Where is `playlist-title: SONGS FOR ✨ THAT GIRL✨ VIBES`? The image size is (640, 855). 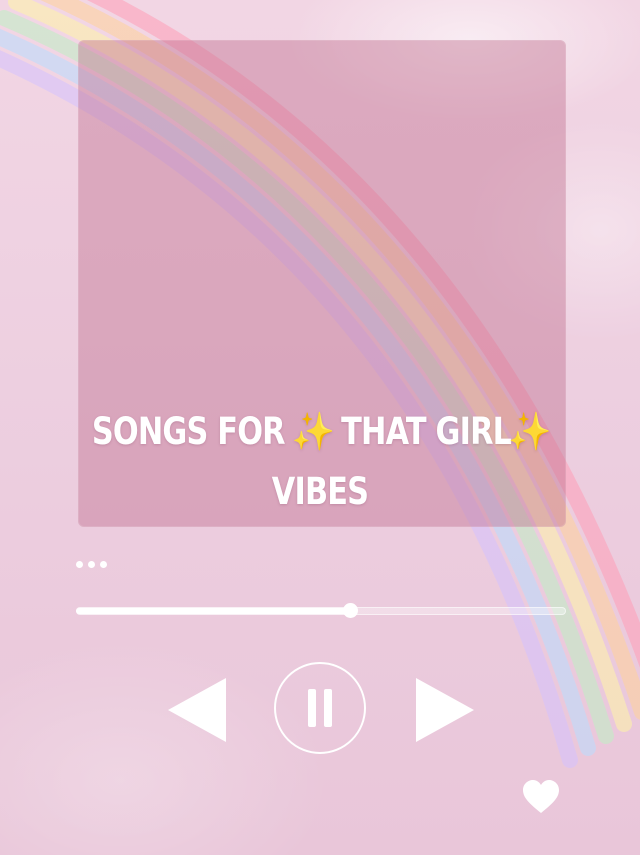 playlist-title: SONGS FOR ✨ THAT GIRL✨ VIBES is located at coordinates (320, 462).